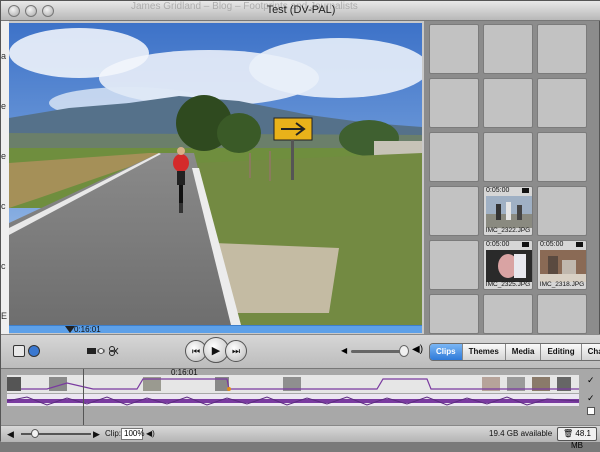  Describe the element at coordinates (418, 349) in the screenshot. I see `volume-high-icon: ◀)` at that location.